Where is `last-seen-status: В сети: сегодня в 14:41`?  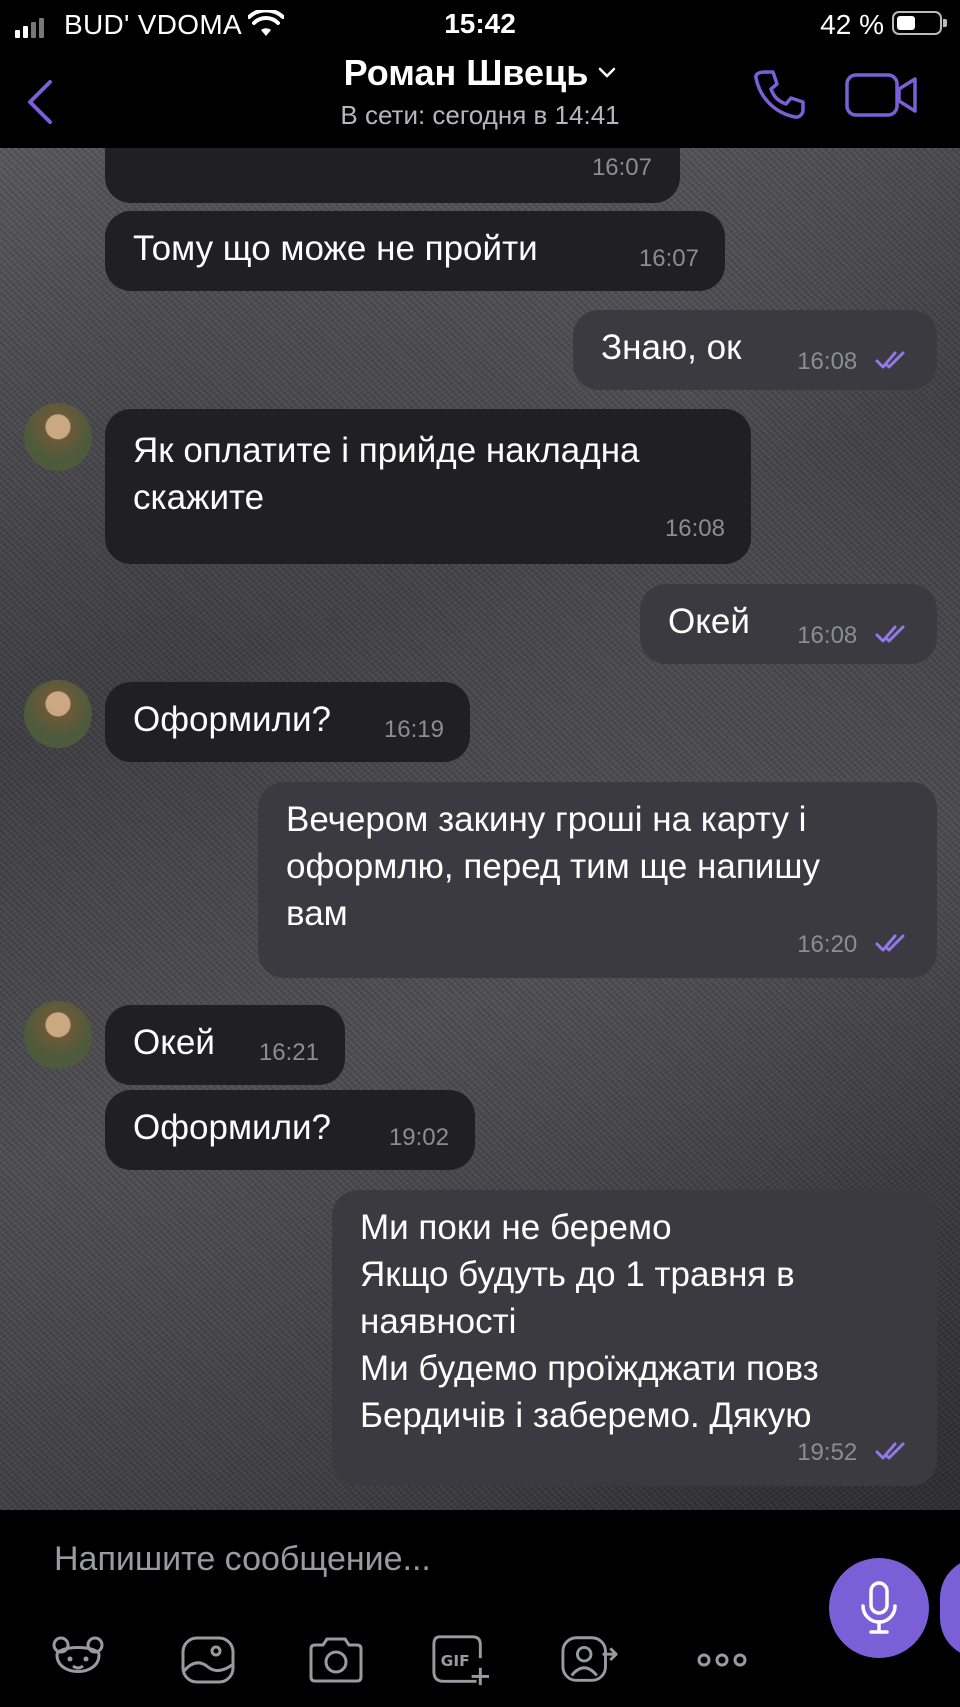 last-seen-status: В сети: сегодня в 14:41 is located at coordinates (480, 115).